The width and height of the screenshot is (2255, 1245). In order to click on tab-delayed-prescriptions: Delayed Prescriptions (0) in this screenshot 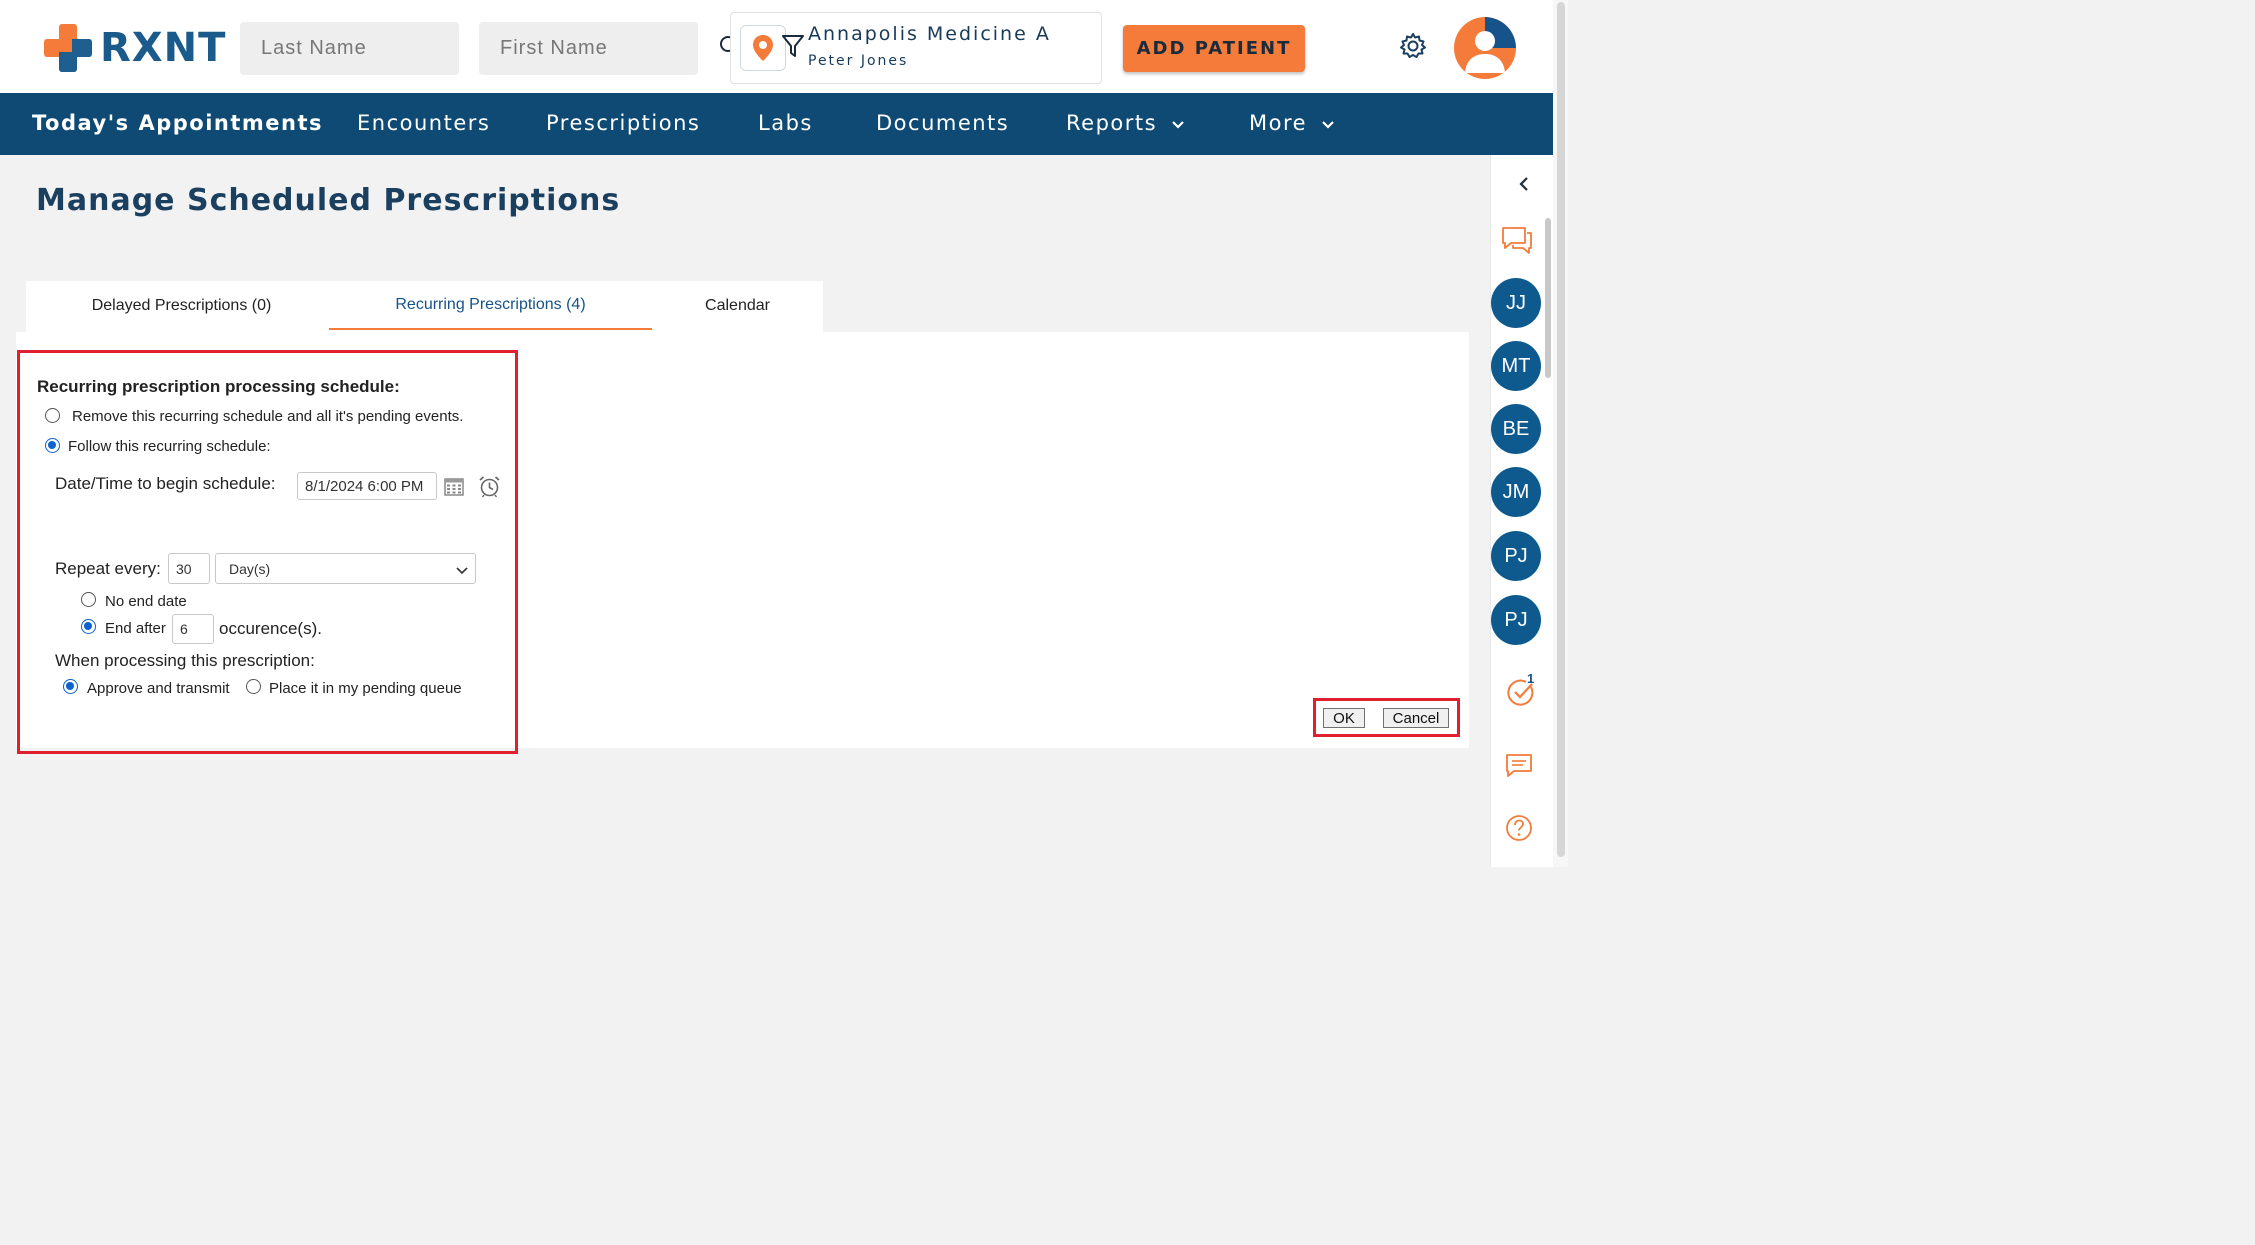, I will do `click(181, 305)`.